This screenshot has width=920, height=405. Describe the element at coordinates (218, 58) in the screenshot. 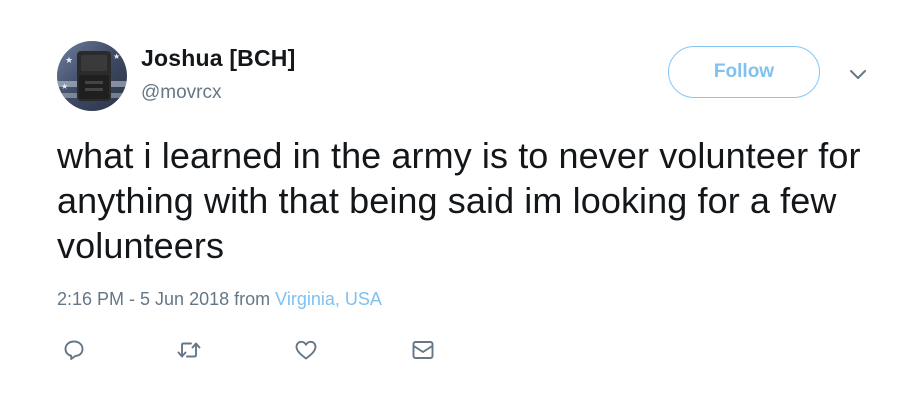

I see `display-name: Joshua [BCH]` at that location.